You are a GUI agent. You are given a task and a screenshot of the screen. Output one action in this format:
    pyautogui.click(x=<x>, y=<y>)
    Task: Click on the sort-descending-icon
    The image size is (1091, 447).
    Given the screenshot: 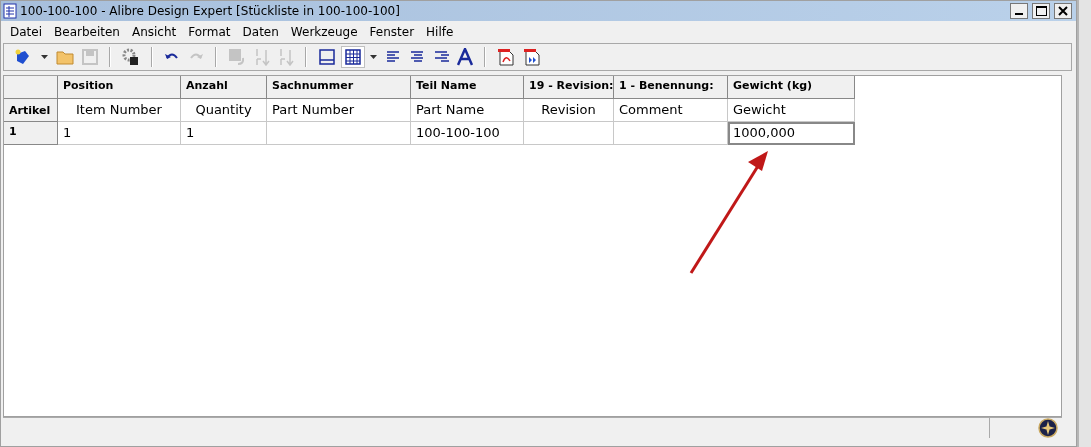 What is the action you would take?
    pyautogui.click(x=286, y=57)
    